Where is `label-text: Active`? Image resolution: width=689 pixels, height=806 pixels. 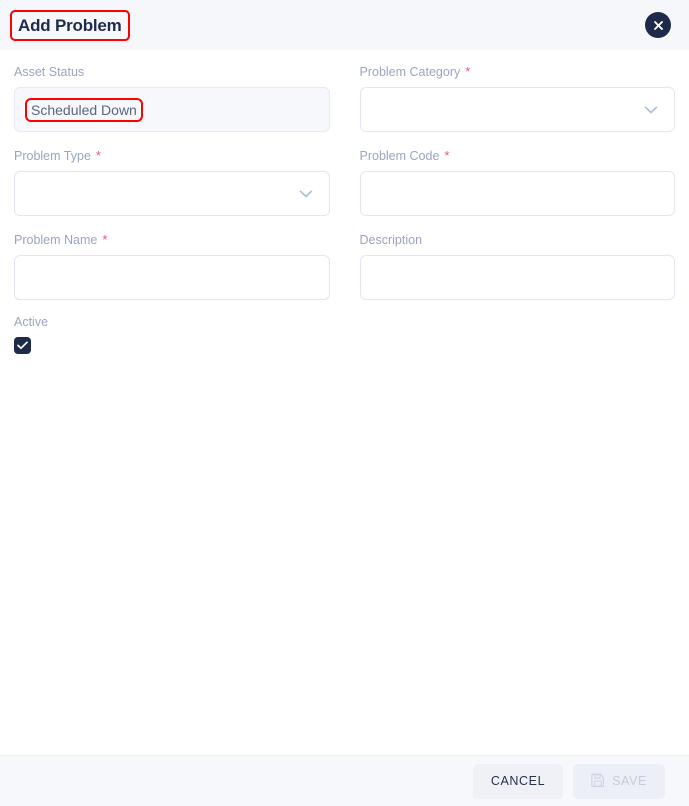
label-text: Active is located at coordinates (31, 322).